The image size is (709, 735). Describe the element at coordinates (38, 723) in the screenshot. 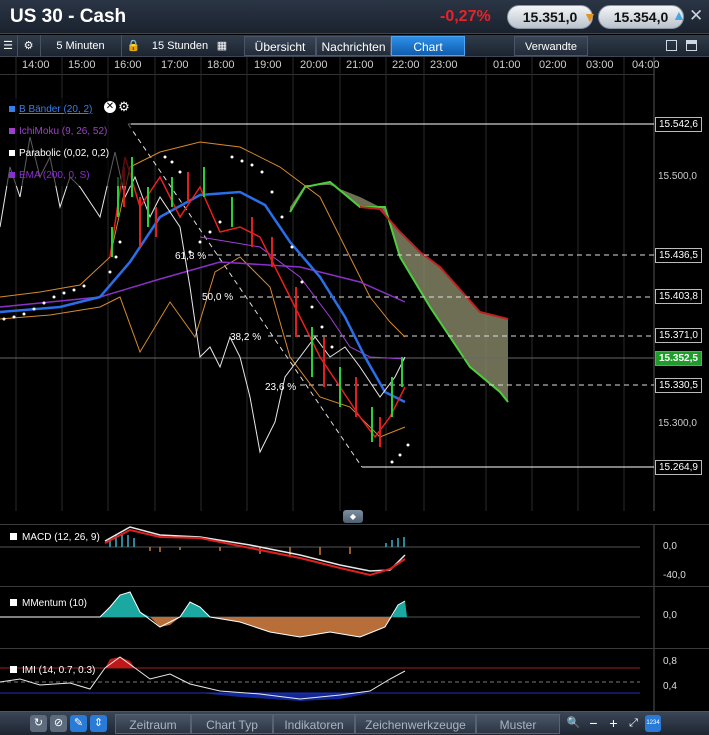

I see `refresh-icon: ↻` at that location.